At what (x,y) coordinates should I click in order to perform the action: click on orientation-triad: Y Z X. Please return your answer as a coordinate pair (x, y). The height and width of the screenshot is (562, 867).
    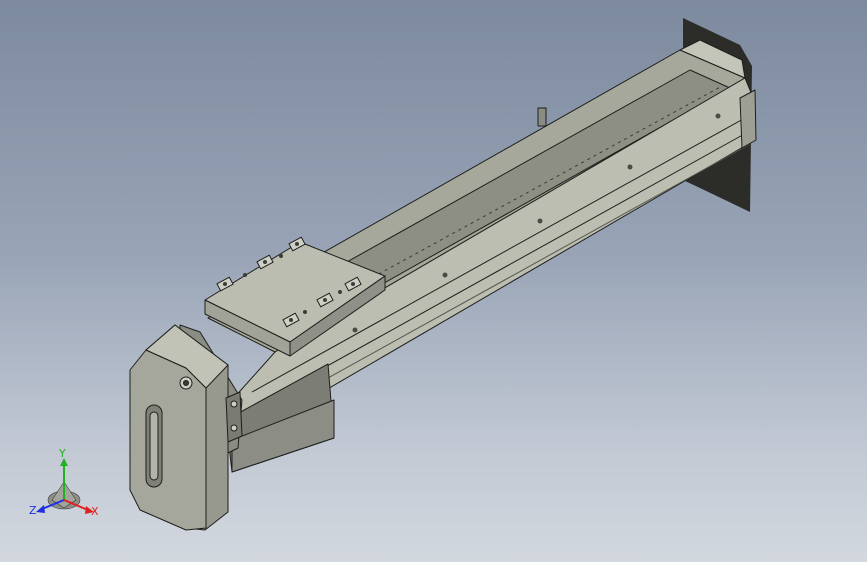
    Looking at the image, I should click on (65, 486).